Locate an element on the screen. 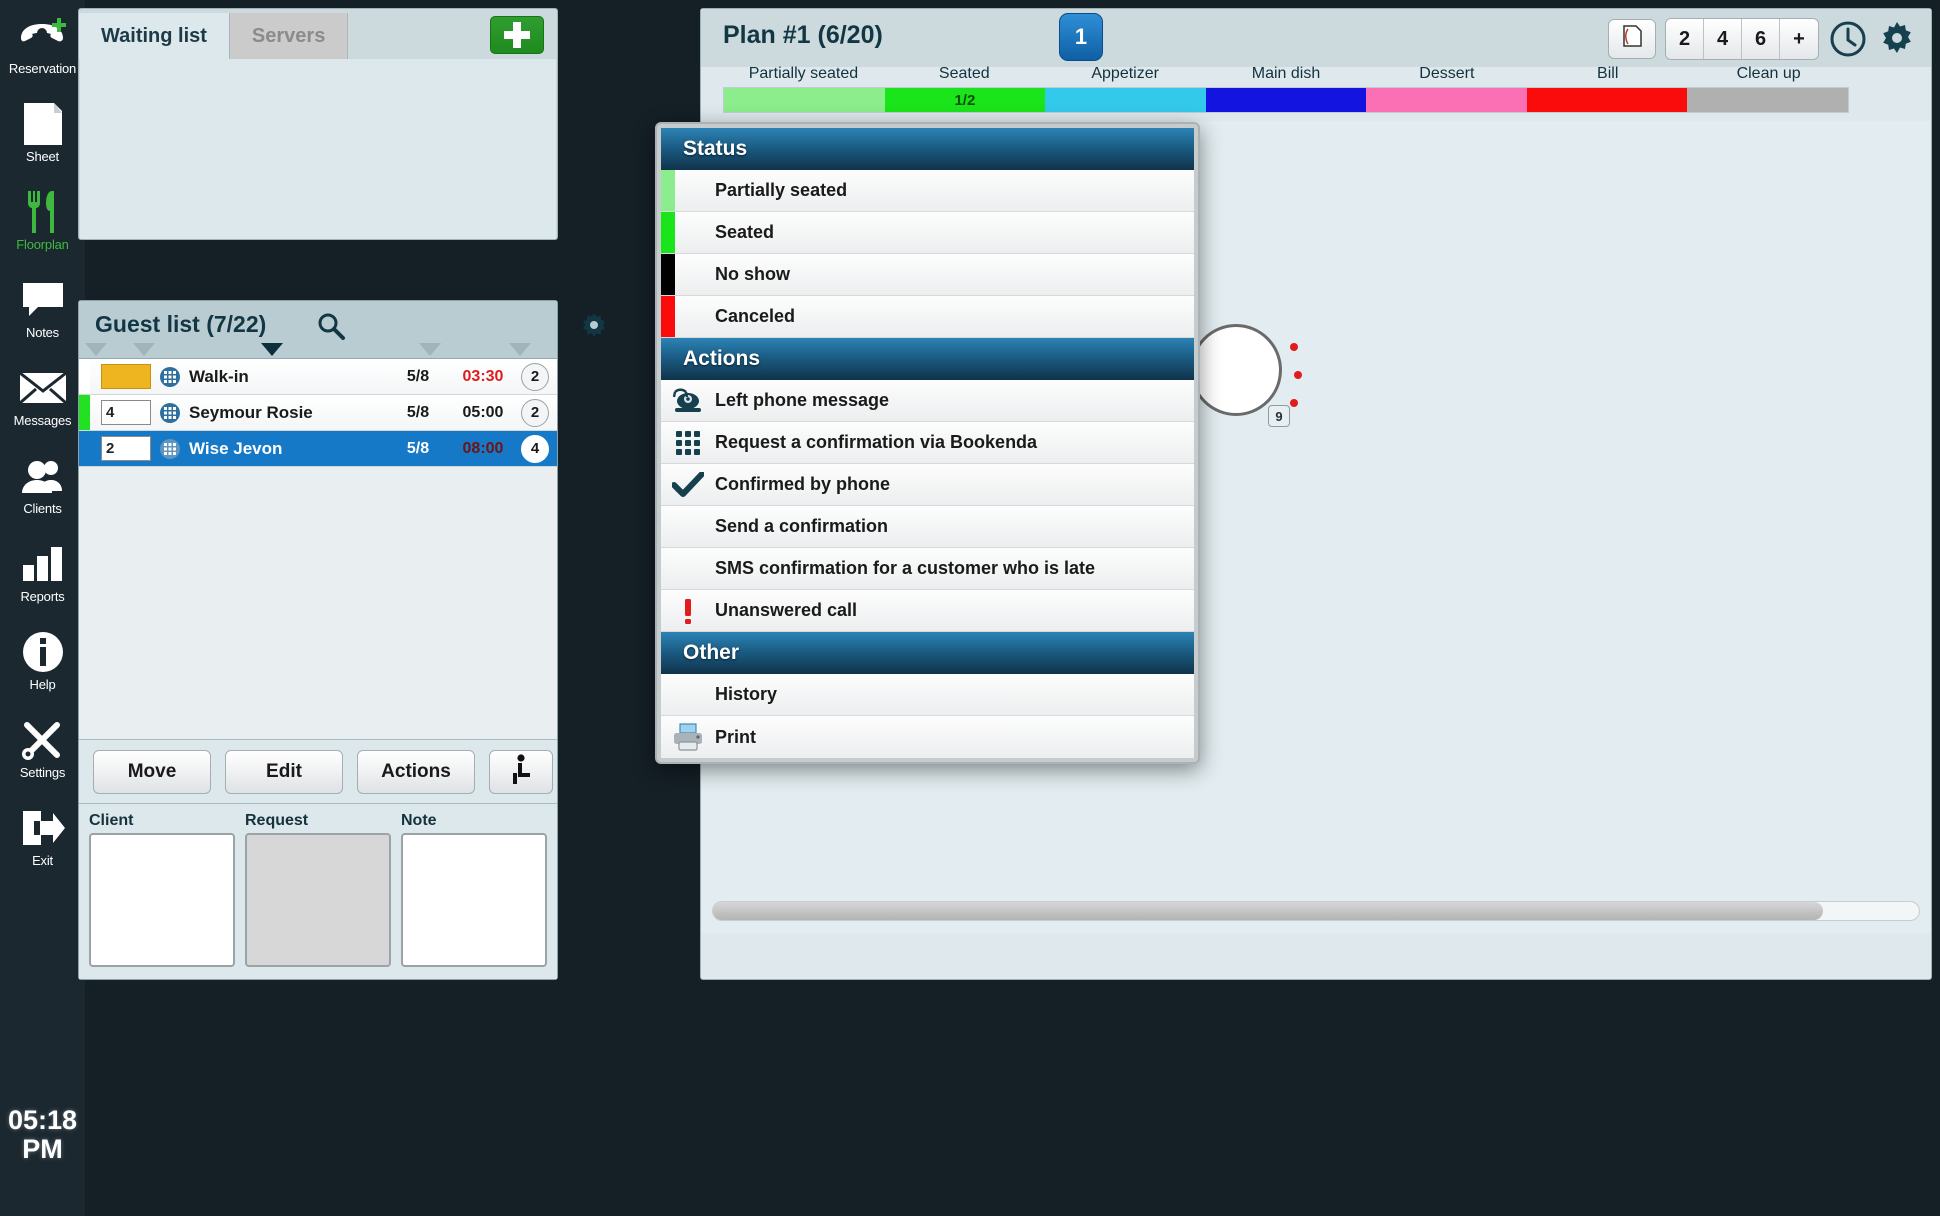 This screenshot has height=1216, width=1940. sidebar-item-floorplan: Floorplan is located at coordinates (42, 220).